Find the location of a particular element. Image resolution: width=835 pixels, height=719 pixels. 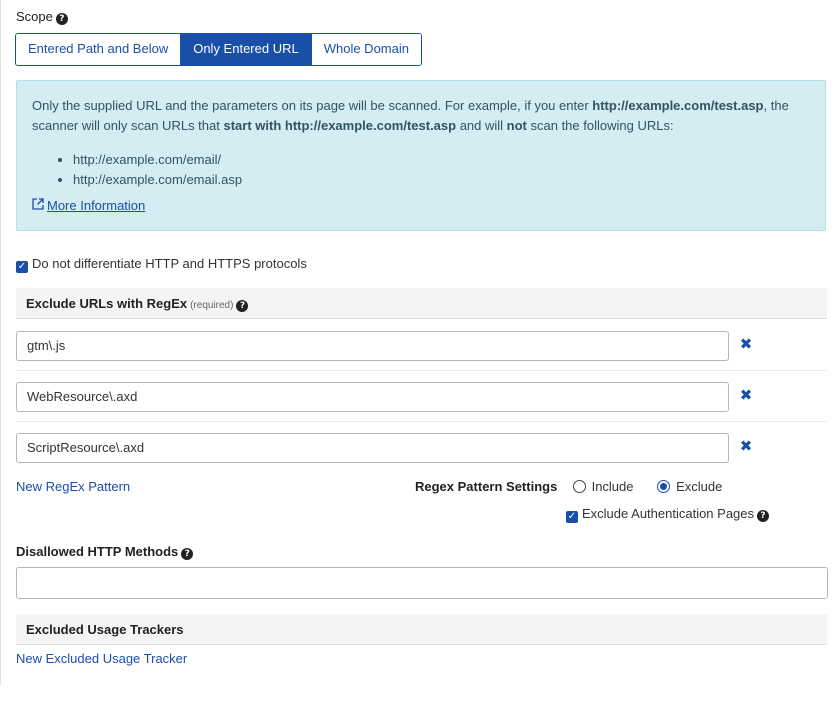

scope-label: Scope? is located at coordinates (42, 17).